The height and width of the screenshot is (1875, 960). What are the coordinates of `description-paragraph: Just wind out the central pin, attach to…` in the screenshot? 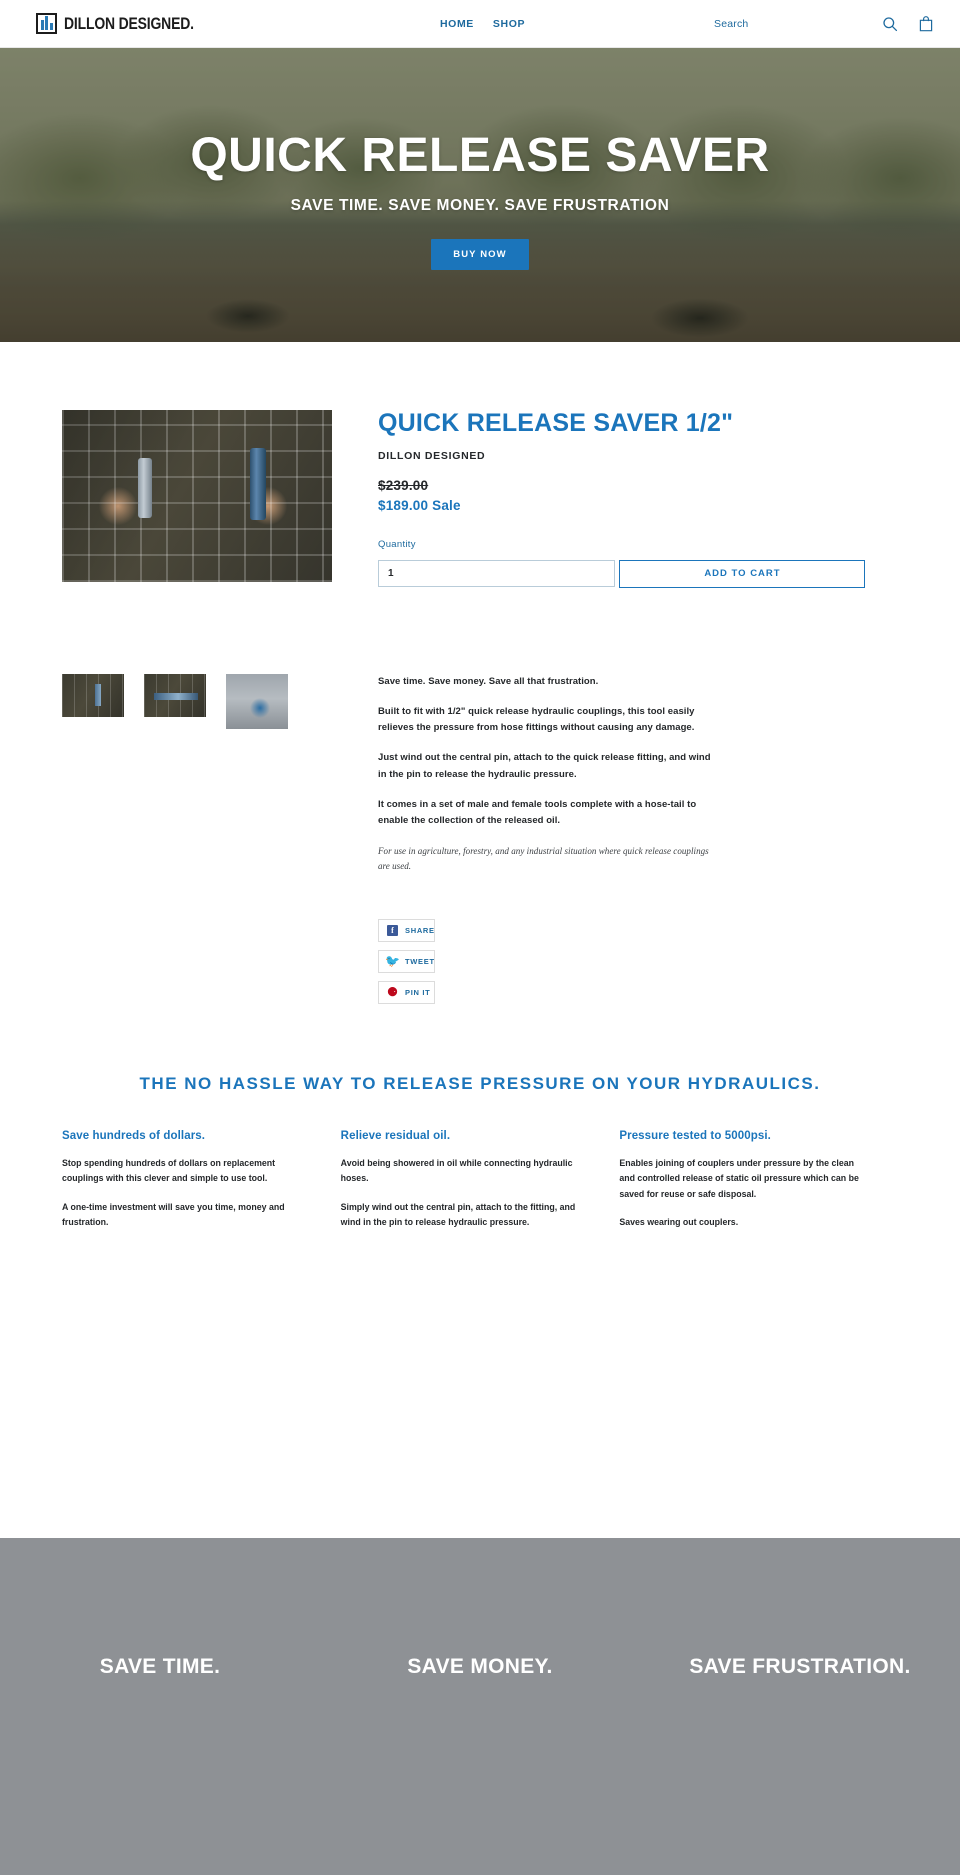 It's located at (544, 766).